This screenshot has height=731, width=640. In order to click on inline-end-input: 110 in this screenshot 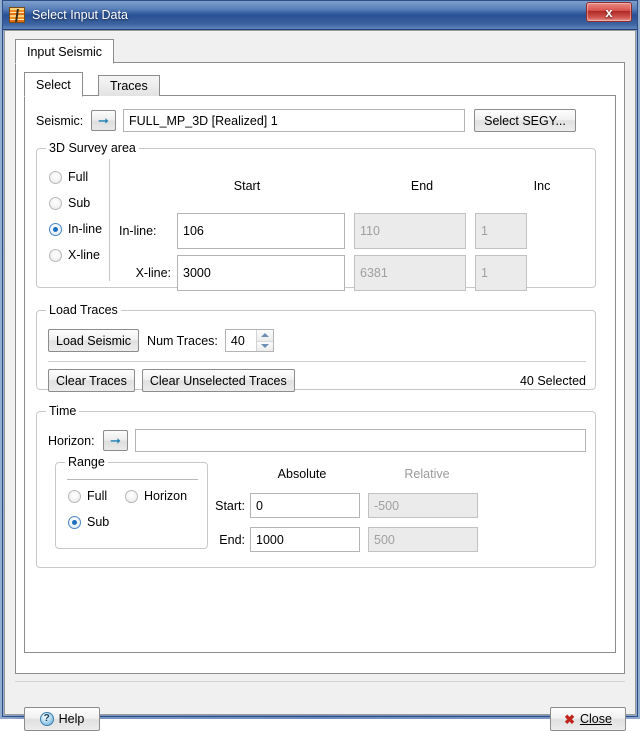, I will do `click(410, 231)`.